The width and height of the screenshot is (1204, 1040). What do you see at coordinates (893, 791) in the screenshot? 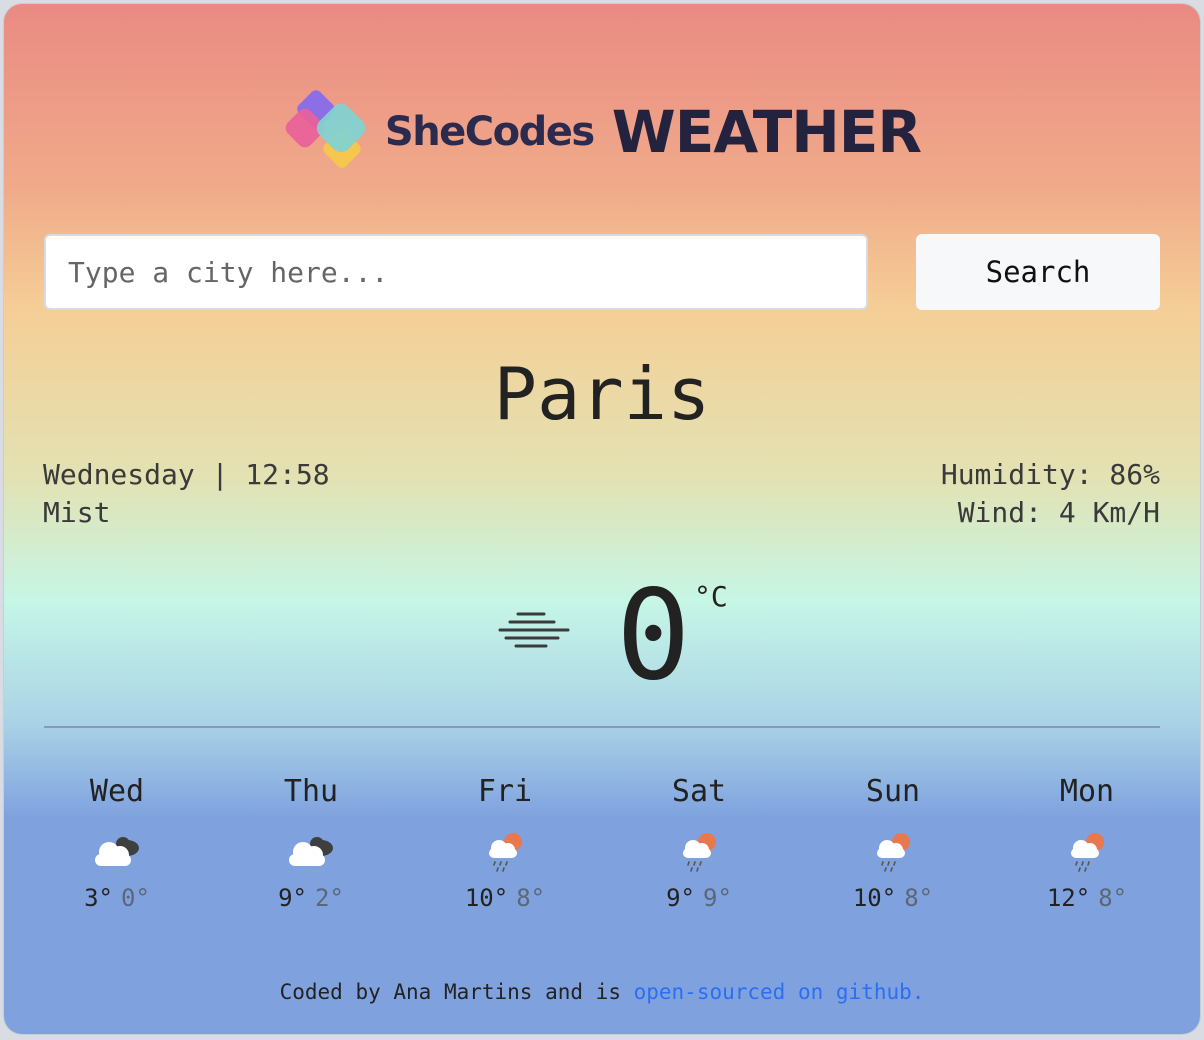
I see `forecast-day-name: Sun` at bounding box center [893, 791].